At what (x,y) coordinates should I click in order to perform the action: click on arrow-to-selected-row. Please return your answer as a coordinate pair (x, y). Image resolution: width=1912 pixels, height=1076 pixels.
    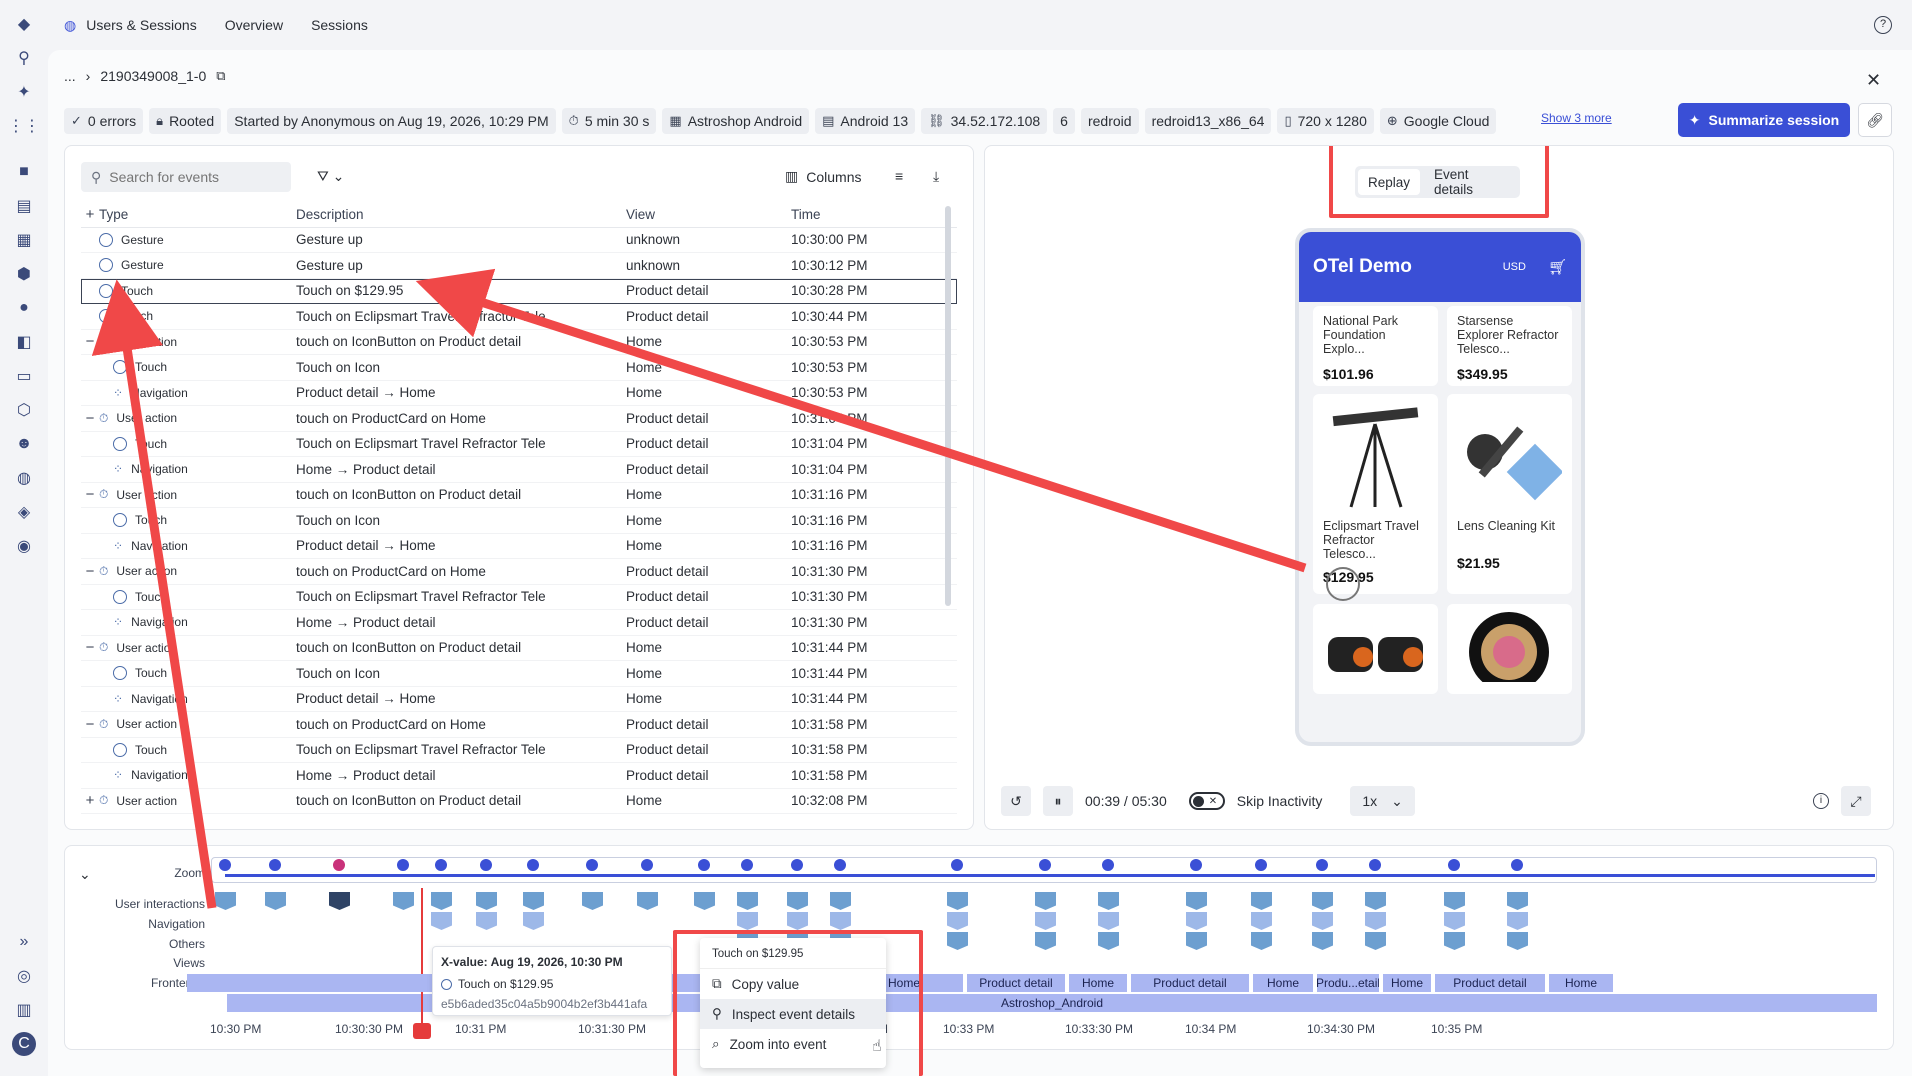
    Looking at the image, I should click on (861, 420).